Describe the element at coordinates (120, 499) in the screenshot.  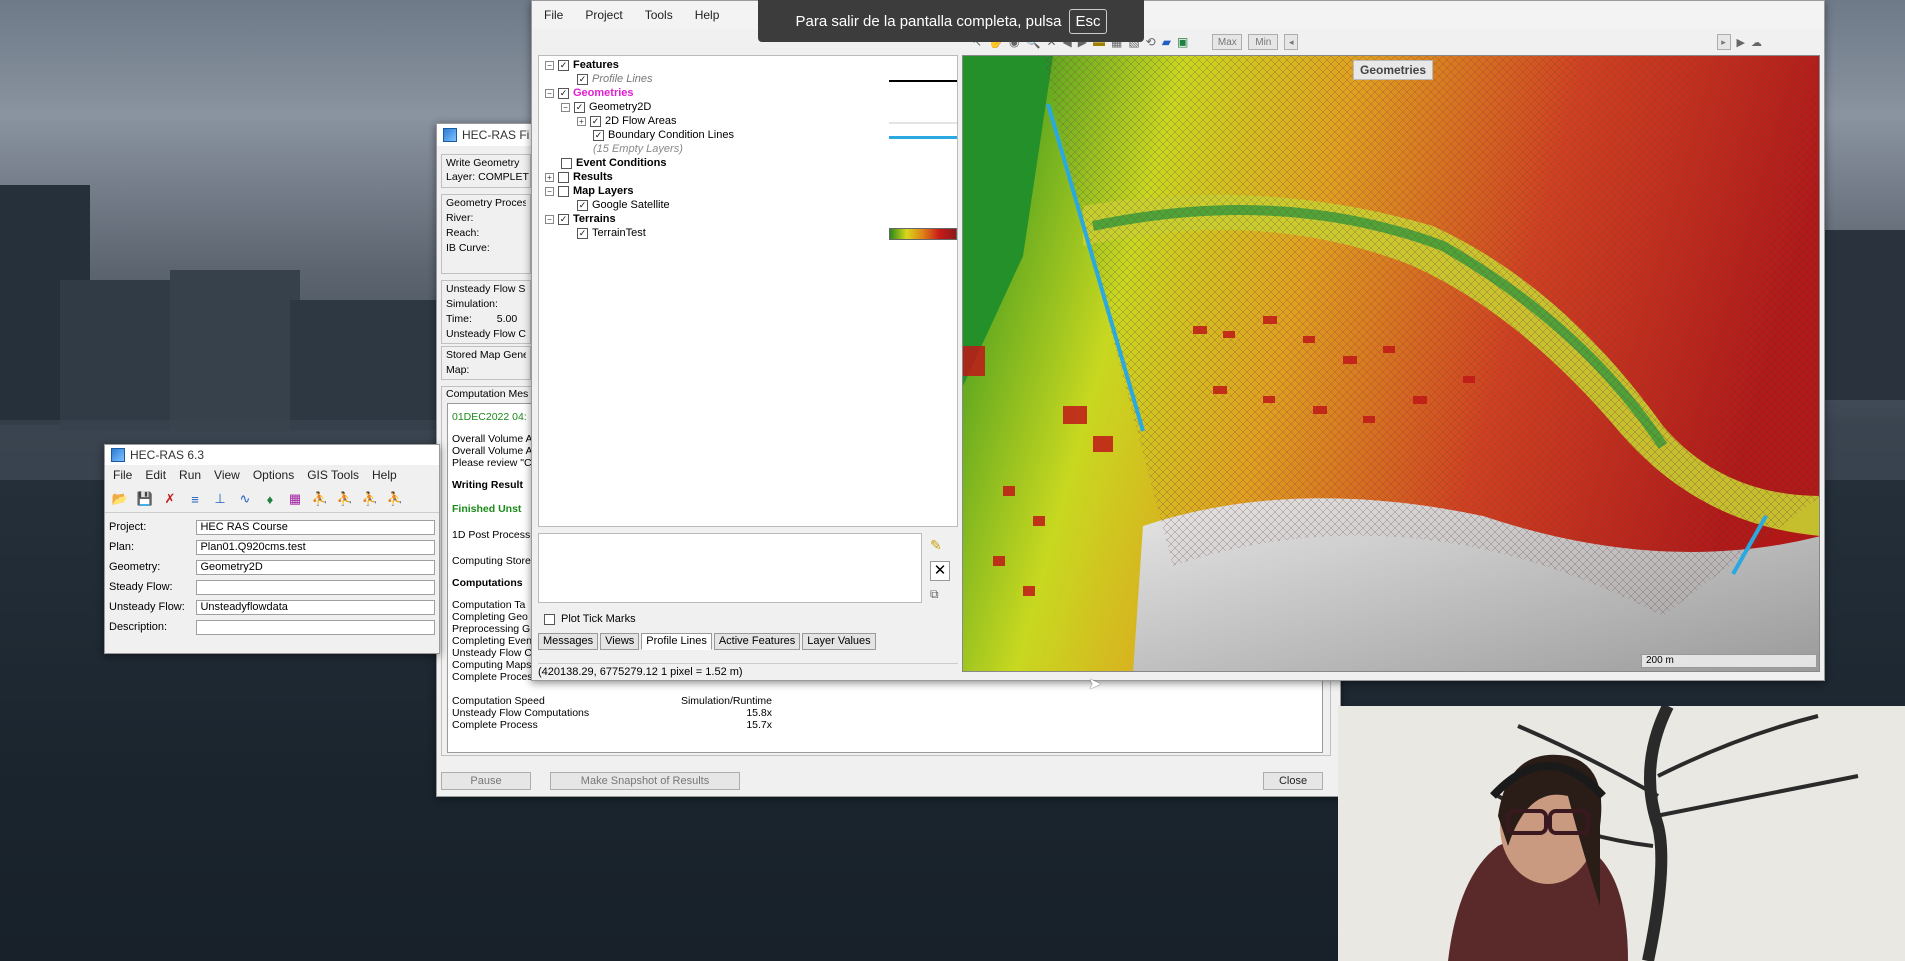
I see `open-folder-icon: 📂` at that location.